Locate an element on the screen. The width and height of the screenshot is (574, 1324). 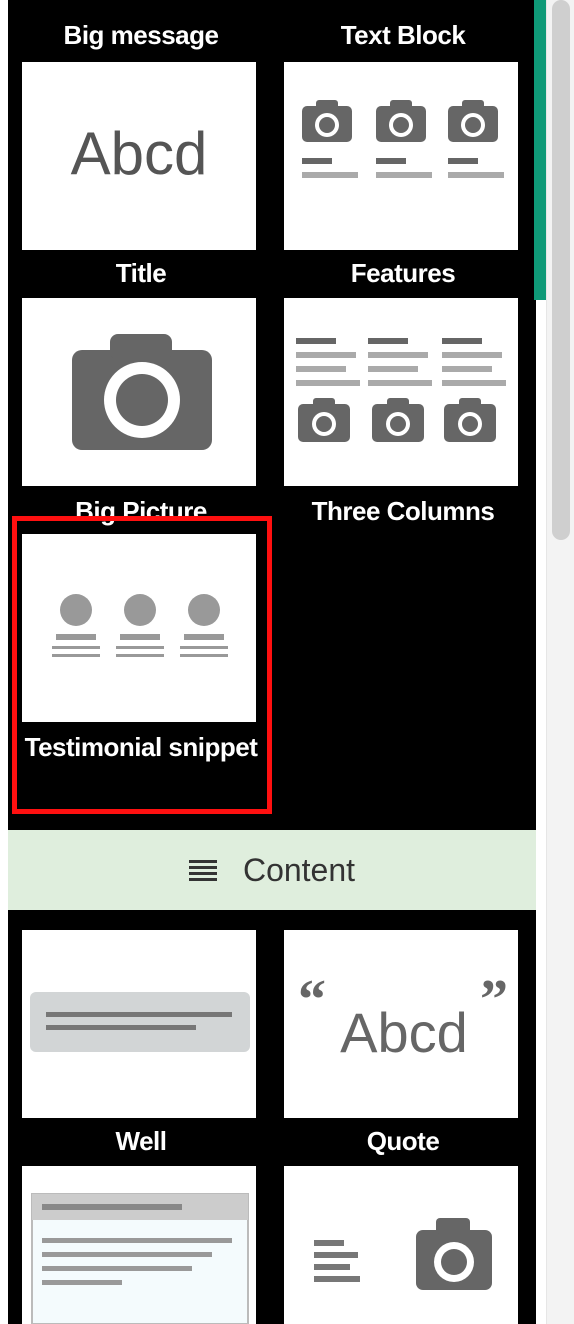
three-columns-preview is located at coordinates (401, 390).